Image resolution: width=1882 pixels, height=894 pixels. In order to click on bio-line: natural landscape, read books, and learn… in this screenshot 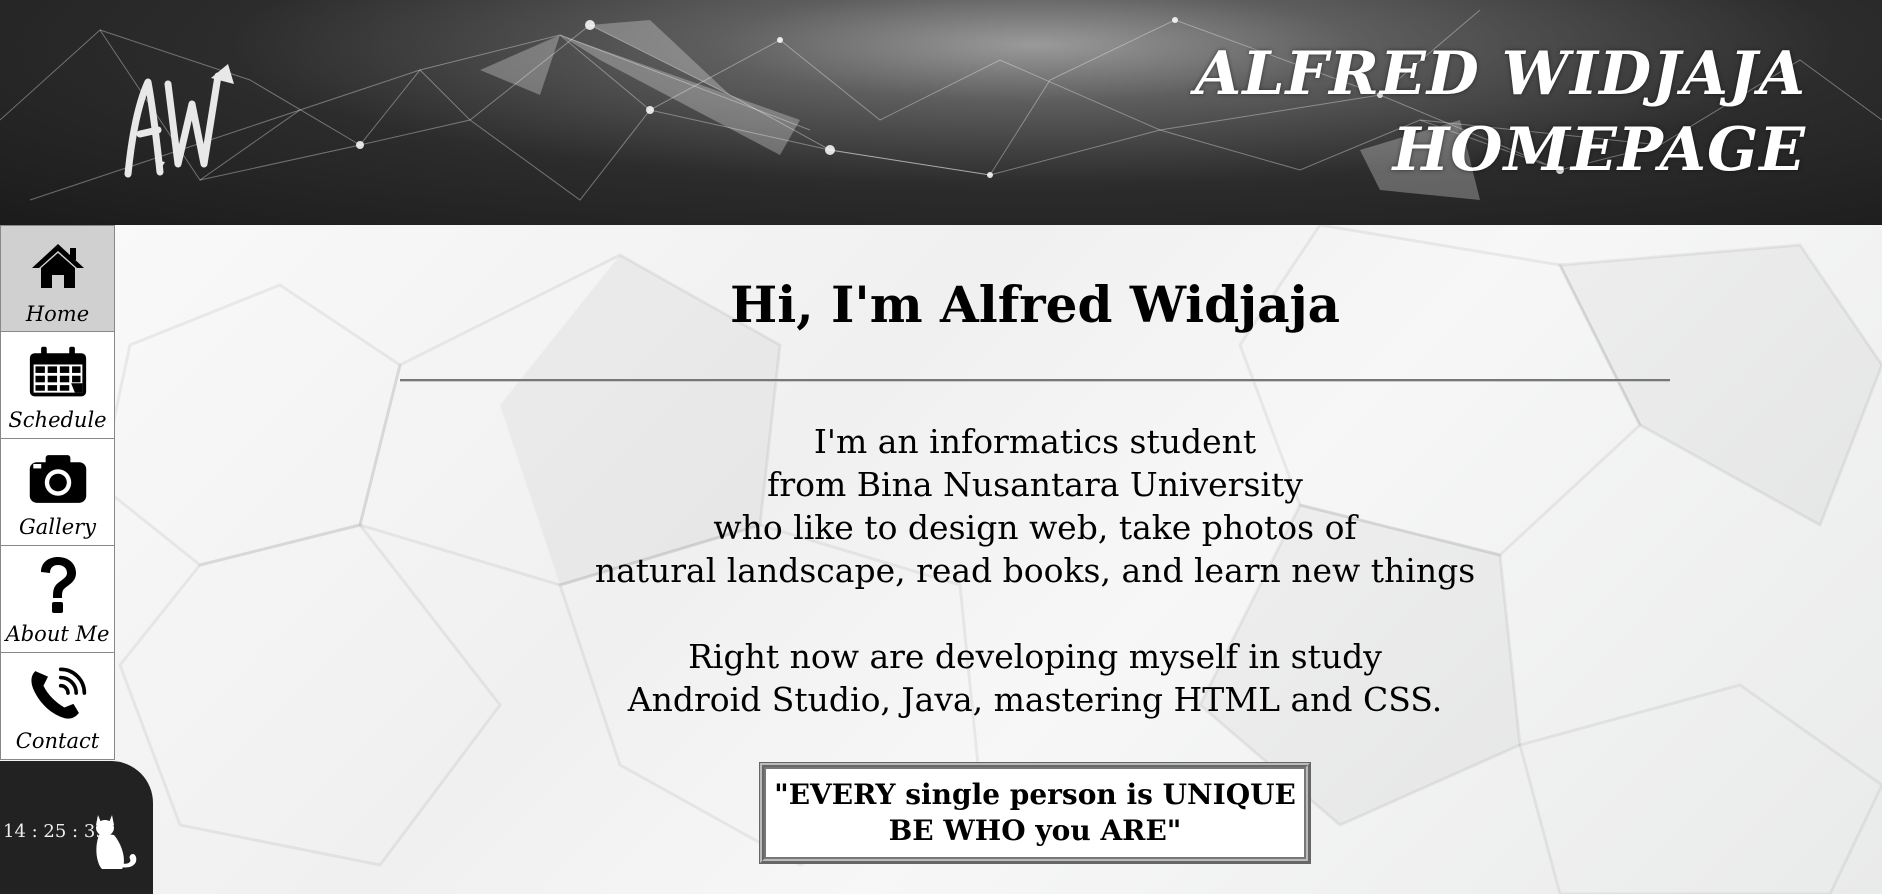, I will do `click(1035, 570)`.